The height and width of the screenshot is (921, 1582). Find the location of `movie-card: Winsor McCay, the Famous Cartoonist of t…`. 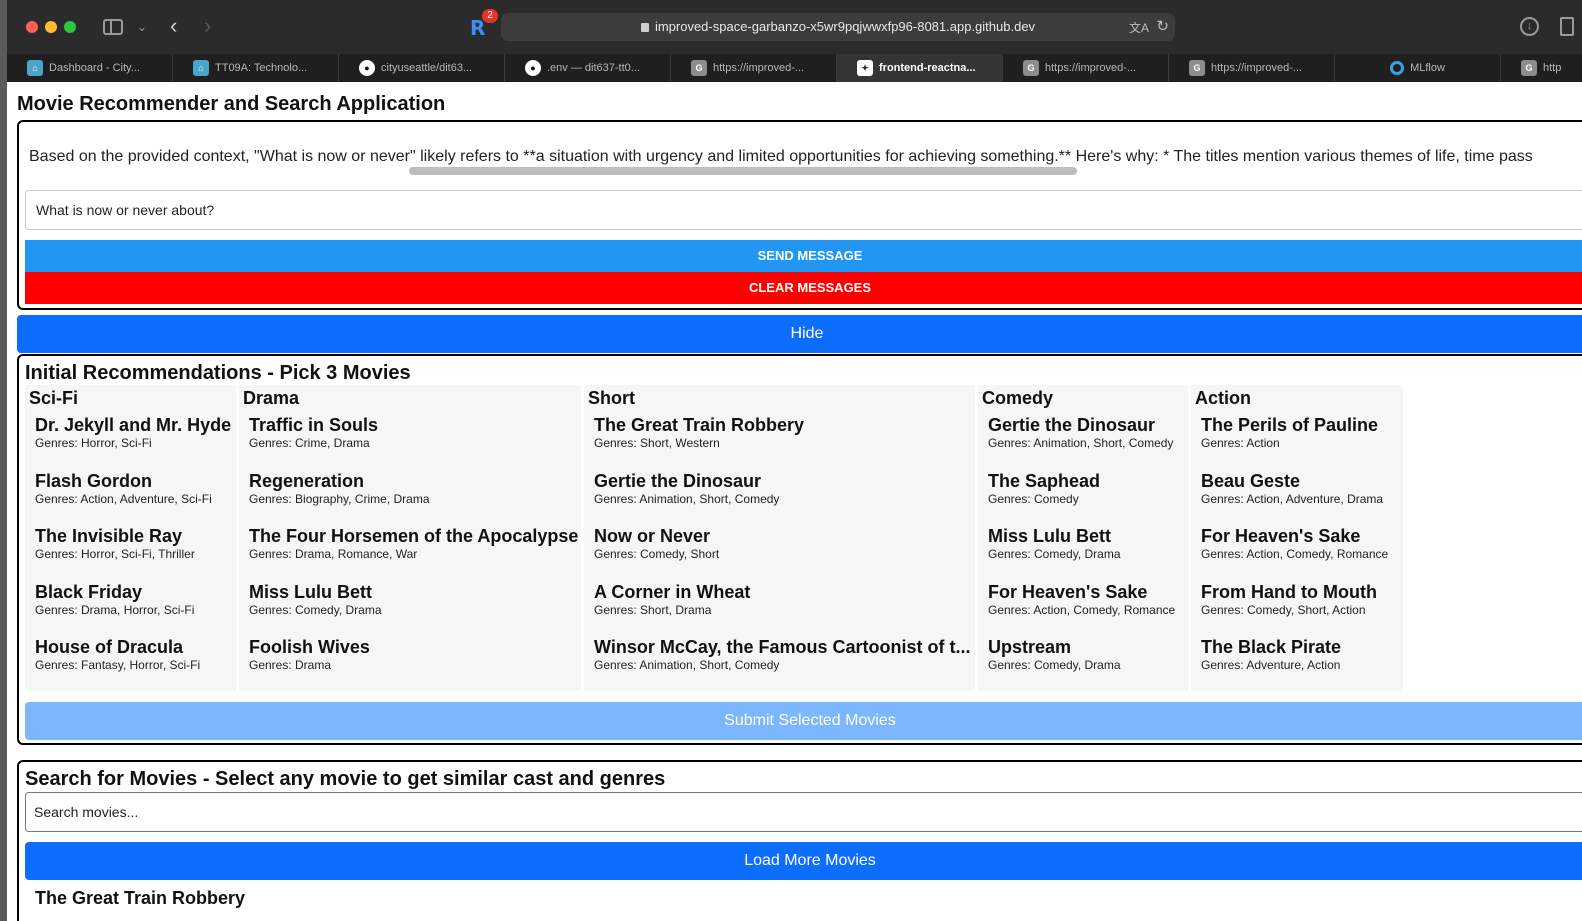

movie-card: Winsor McCay, the Famous Cartoonist of t… is located at coordinates (779, 664).